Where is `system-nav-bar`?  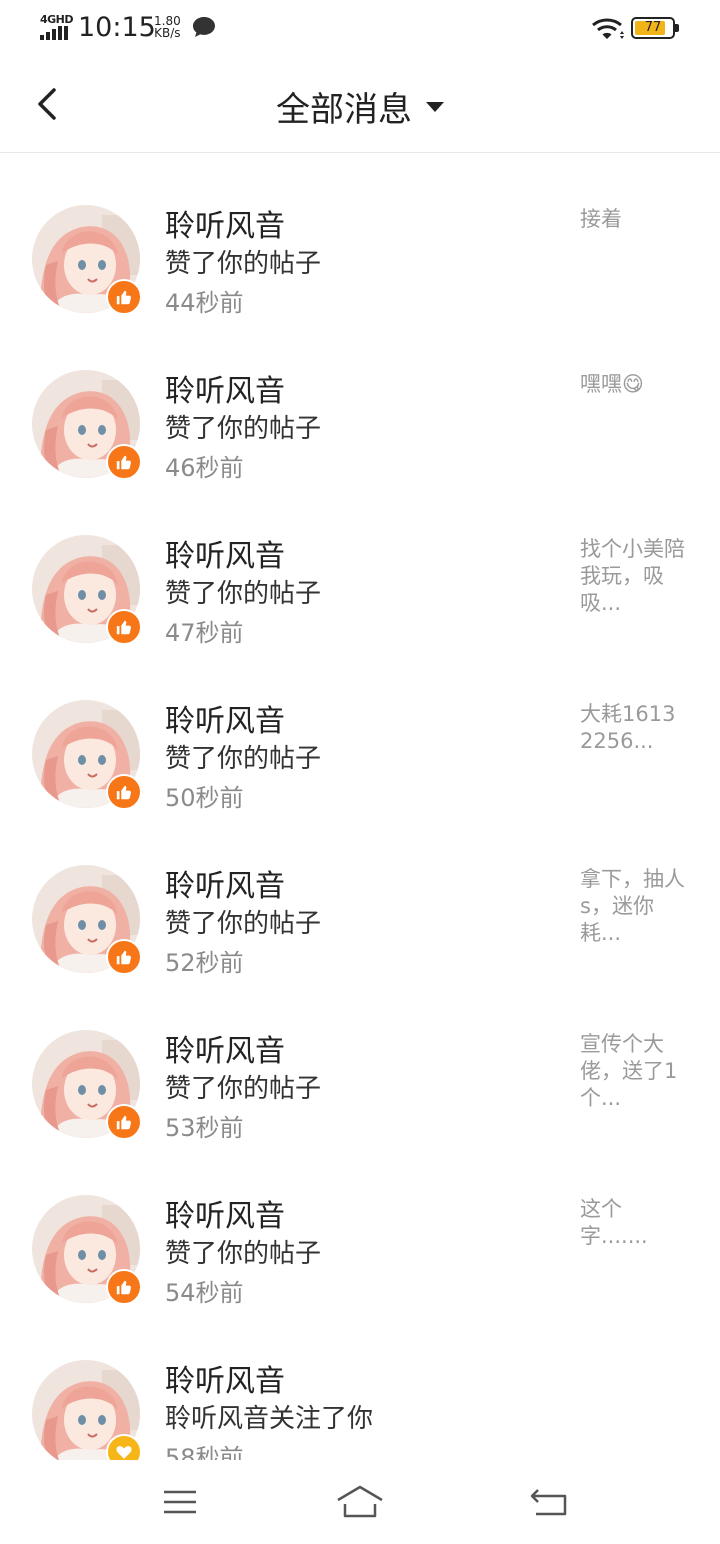 system-nav-bar is located at coordinates (360, 1502).